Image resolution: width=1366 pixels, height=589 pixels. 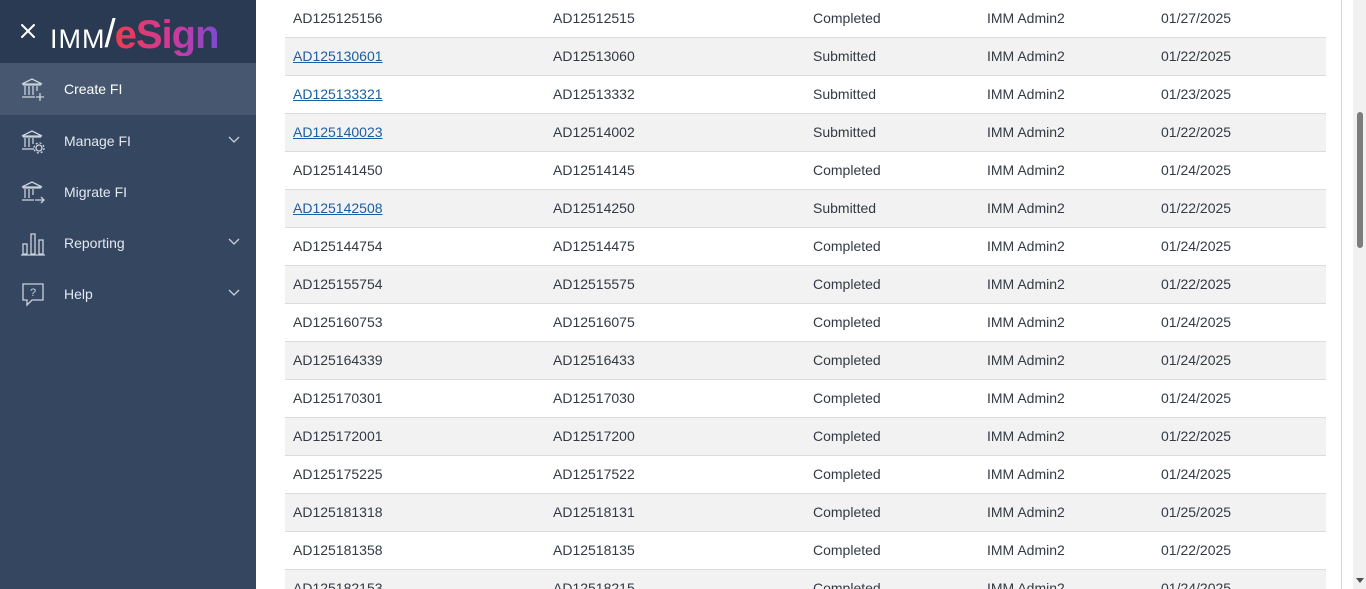 I want to click on sidebar-item-help: ? Help, so click(x=128, y=293).